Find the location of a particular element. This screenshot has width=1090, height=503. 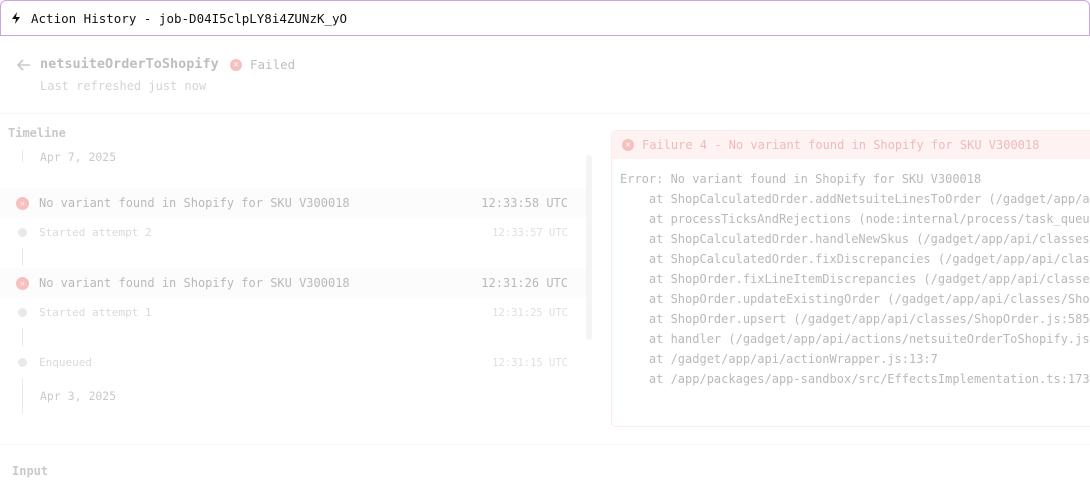

status-badge: ✕ Failed is located at coordinates (262, 64).